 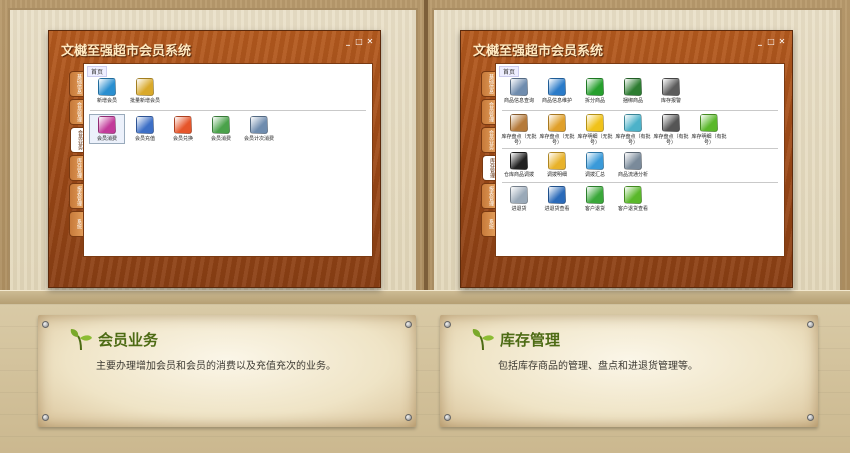 What do you see at coordinates (556, 175) in the screenshot?
I see `launcher-label: 调拨明细` at bounding box center [556, 175].